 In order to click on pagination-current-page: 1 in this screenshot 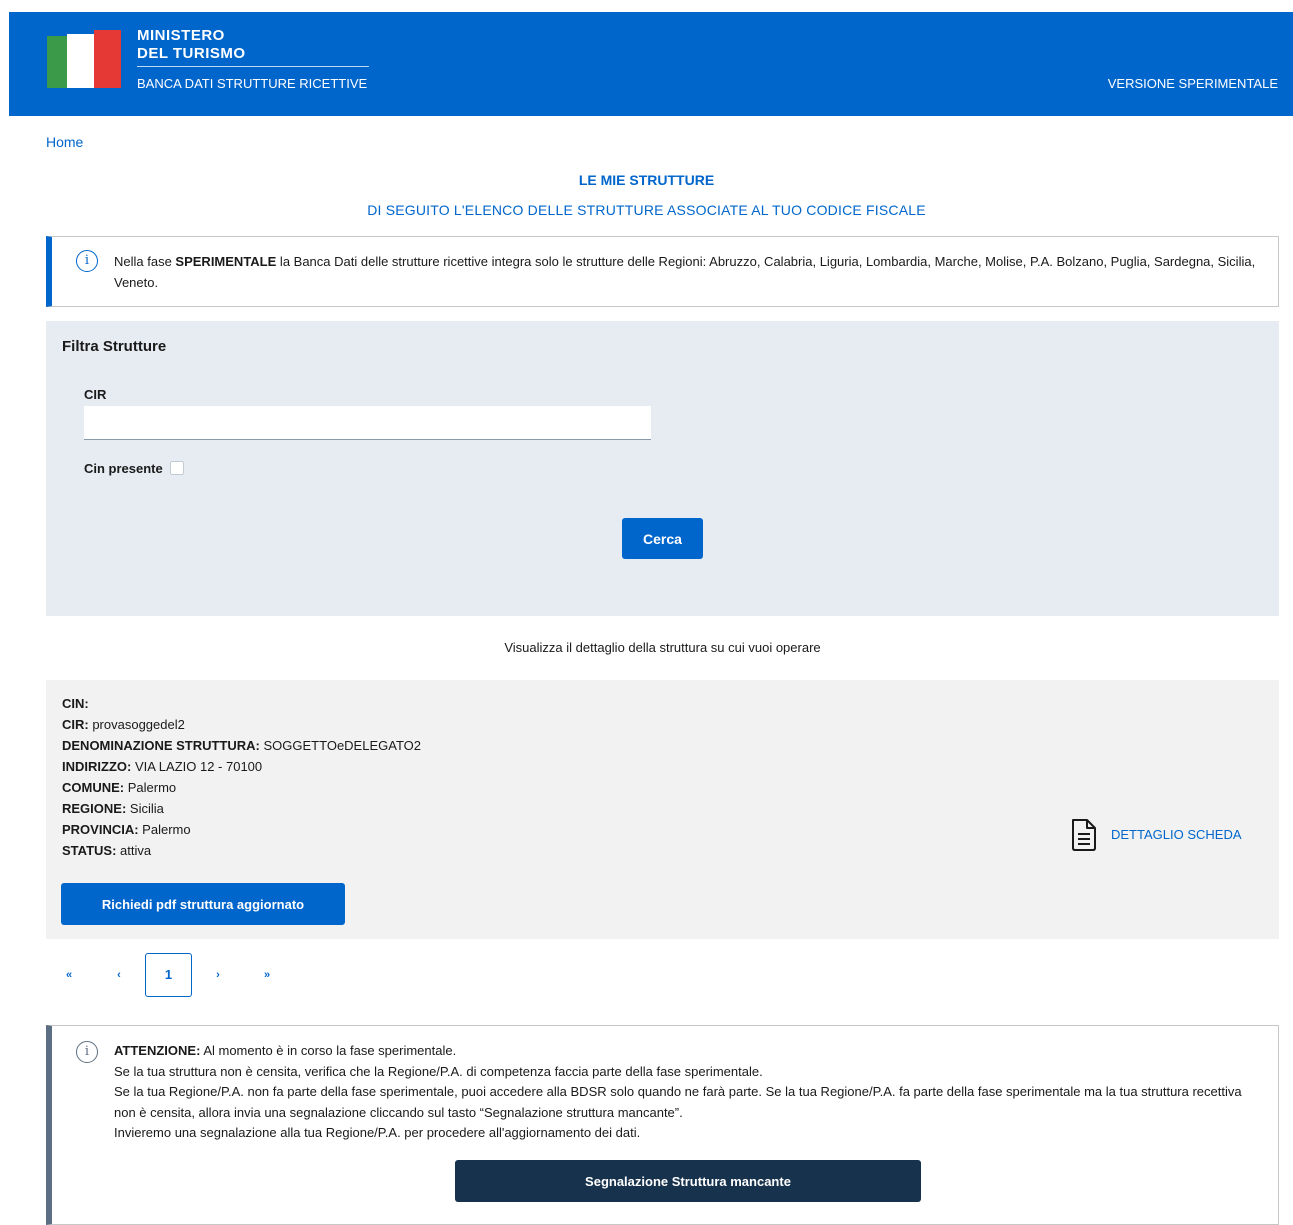, I will do `click(168, 975)`.